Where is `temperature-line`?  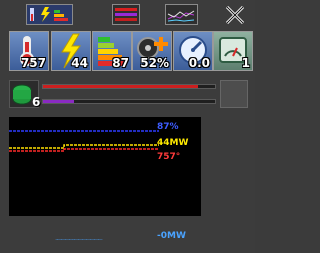
temperature-line is located at coordinates (84, 150).